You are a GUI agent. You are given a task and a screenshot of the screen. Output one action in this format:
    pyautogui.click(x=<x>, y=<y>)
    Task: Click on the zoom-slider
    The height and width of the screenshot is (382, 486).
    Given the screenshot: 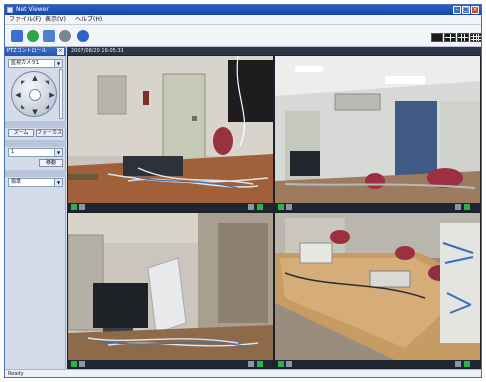 What is the action you would take?
    pyautogui.click(x=61, y=94)
    